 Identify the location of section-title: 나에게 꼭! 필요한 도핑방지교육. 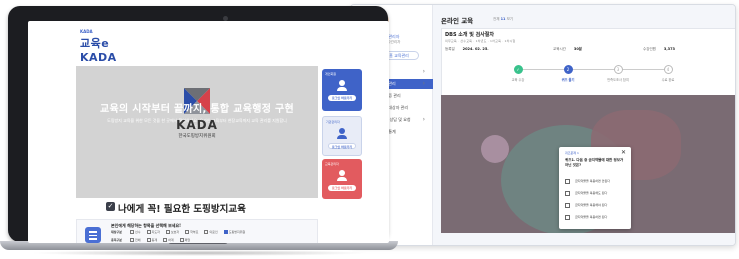
(182, 209).